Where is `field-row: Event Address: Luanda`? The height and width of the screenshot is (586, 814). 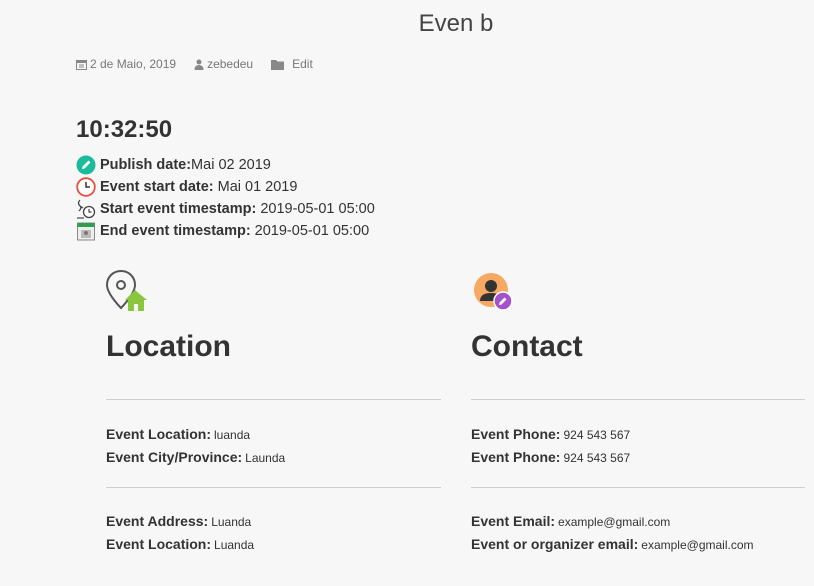 field-row: Event Address: Luanda is located at coordinates (180, 521).